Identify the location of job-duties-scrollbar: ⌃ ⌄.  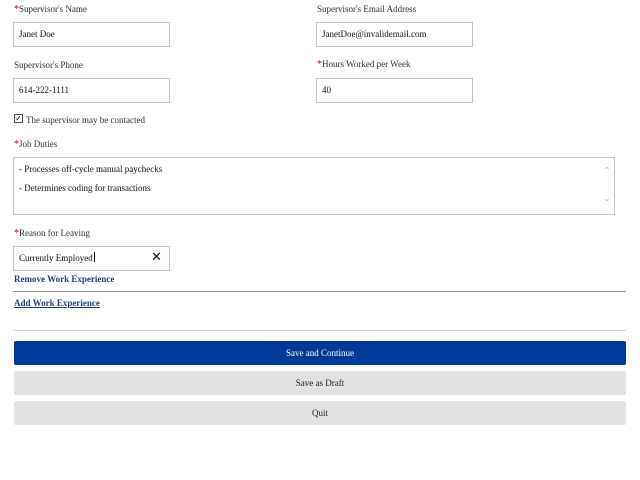
(607, 186).